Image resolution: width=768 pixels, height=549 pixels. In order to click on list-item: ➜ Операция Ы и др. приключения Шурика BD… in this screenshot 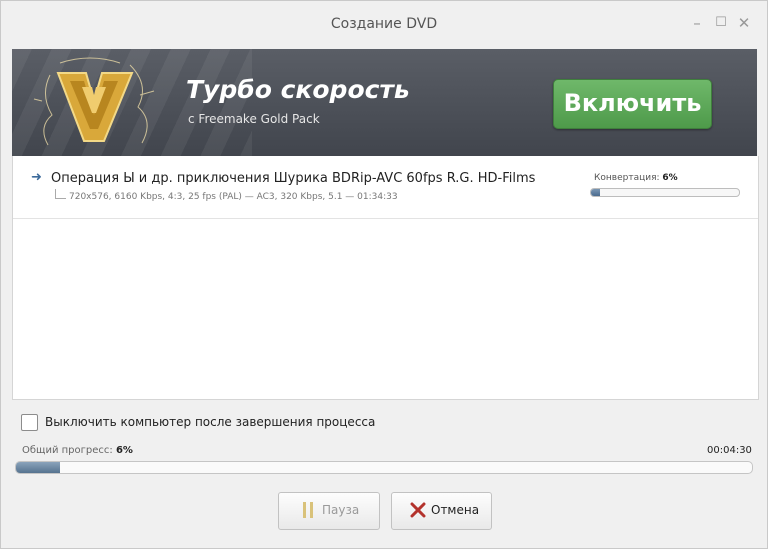, I will do `click(385, 187)`.